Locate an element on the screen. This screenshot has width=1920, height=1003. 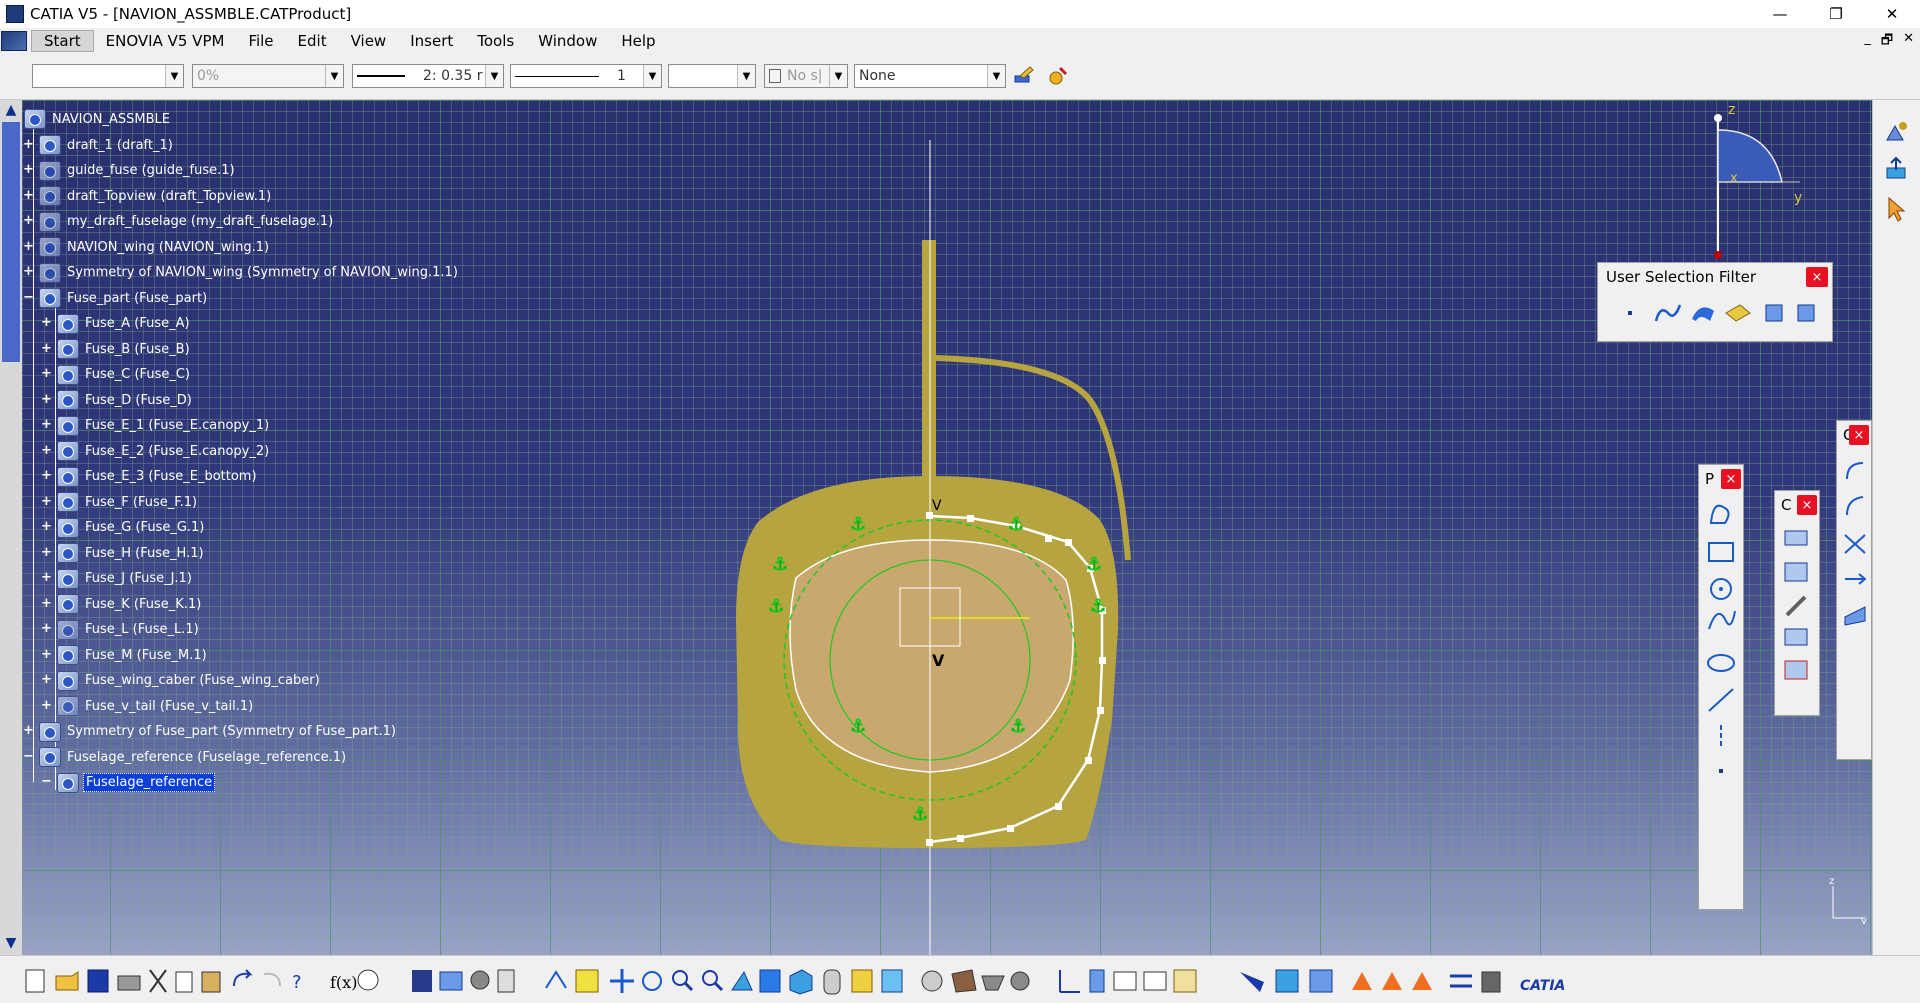
trim-icon is located at coordinates (1855, 544).